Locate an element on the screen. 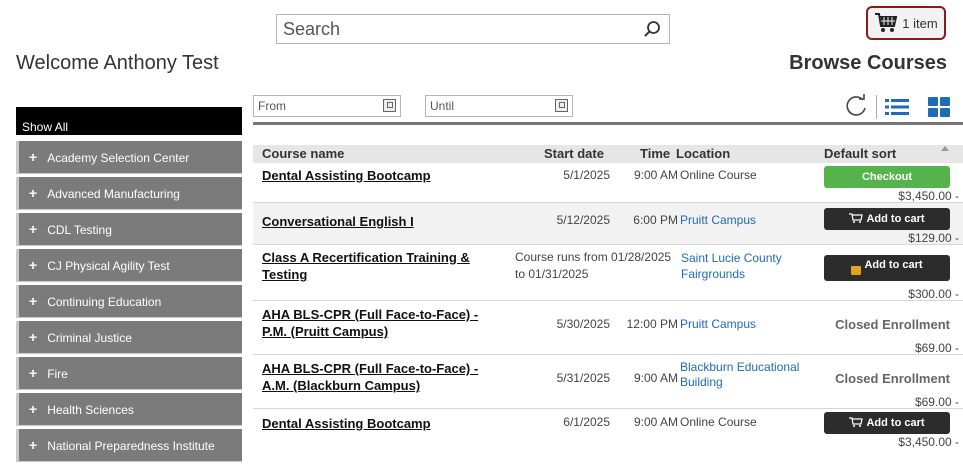 The width and height of the screenshot is (963, 465). sidebar-item-continuing-education: + Continuing Education is located at coordinates (129, 301).